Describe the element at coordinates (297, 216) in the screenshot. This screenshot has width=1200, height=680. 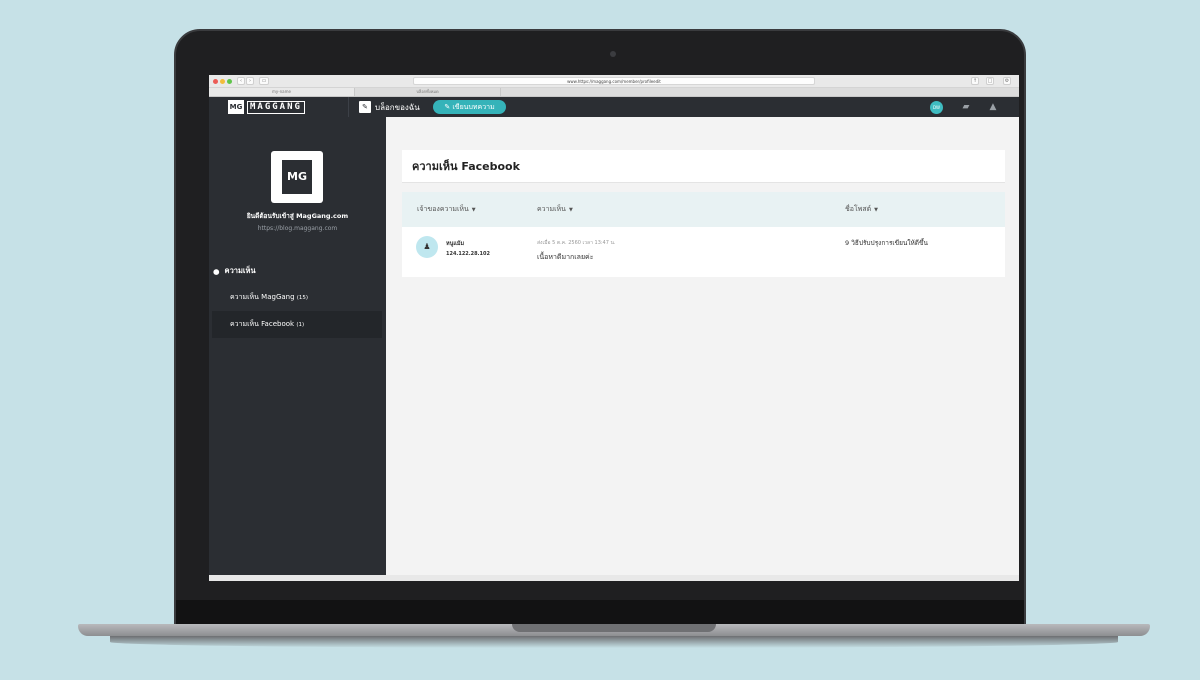
I see `welcome-text: ยินดีต้อนรับเข้าสู่ MagGang.com` at that location.